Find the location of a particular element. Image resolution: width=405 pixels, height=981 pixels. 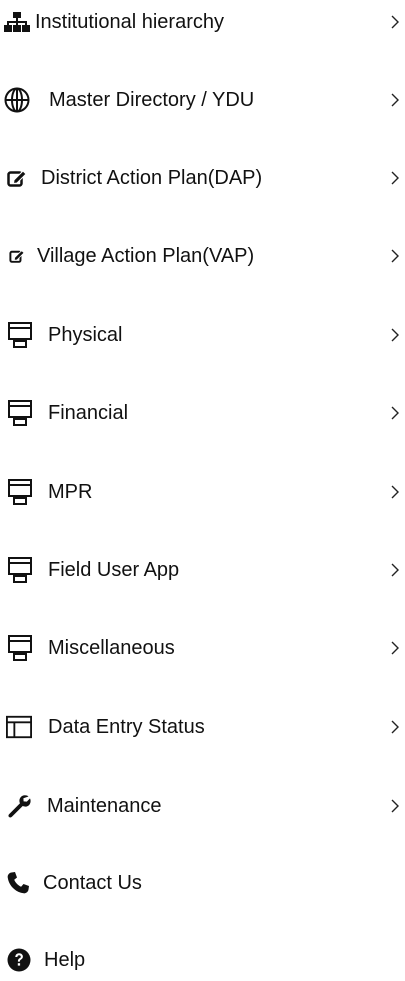

menu-item-label: Help is located at coordinates (65, 960).